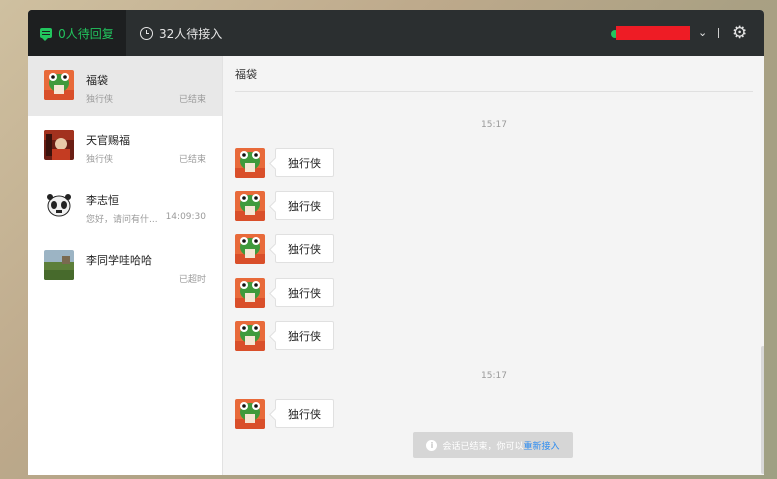 This screenshot has width=777, height=479. What do you see at coordinates (86, 33) in the screenshot?
I see `tab-pending-reply-label: 0人待回复` at bounding box center [86, 33].